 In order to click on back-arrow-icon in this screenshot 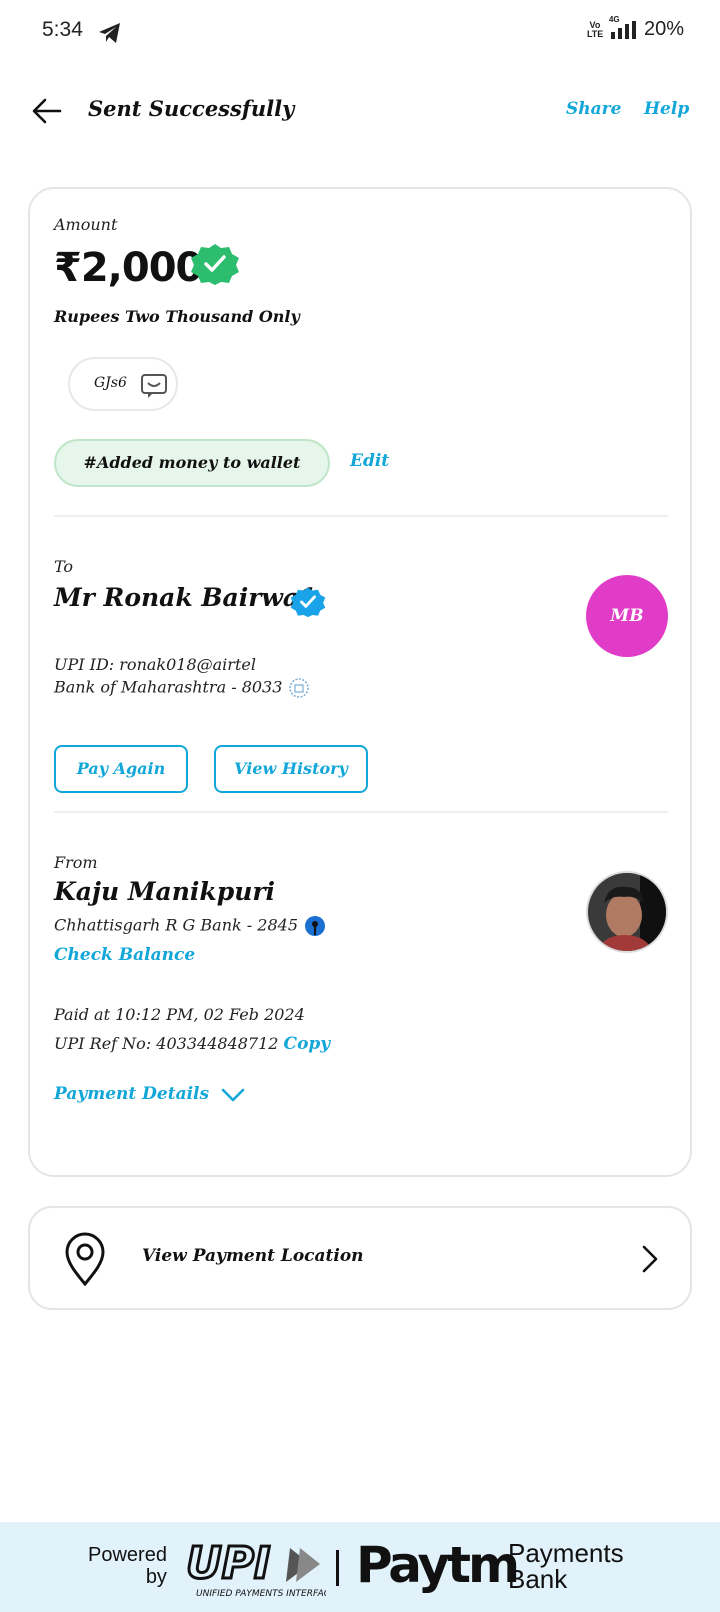, I will do `click(47, 111)`.